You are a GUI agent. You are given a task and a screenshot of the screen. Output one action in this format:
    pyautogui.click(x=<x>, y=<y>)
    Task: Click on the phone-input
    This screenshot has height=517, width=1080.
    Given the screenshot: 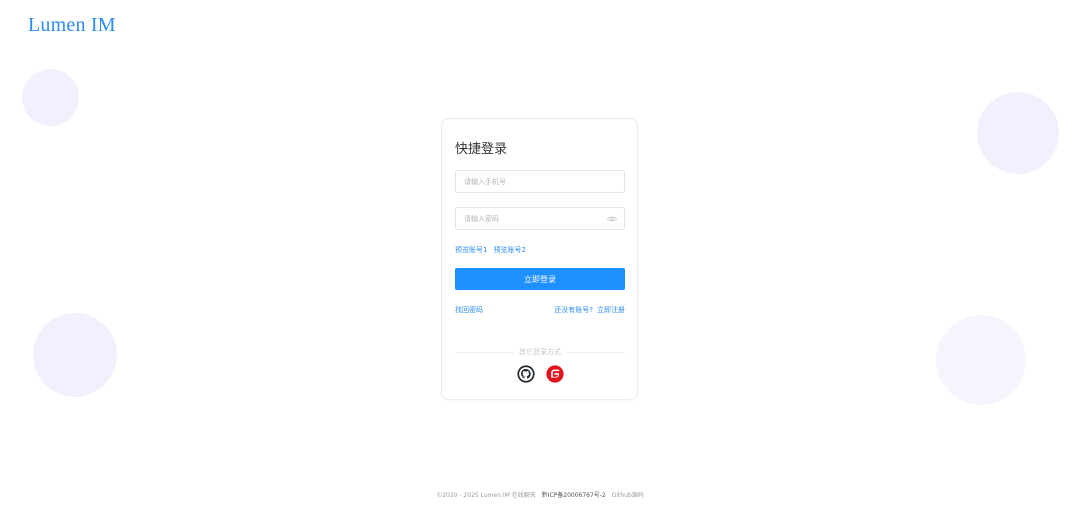 What is the action you would take?
    pyautogui.click(x=540, y=181)
    